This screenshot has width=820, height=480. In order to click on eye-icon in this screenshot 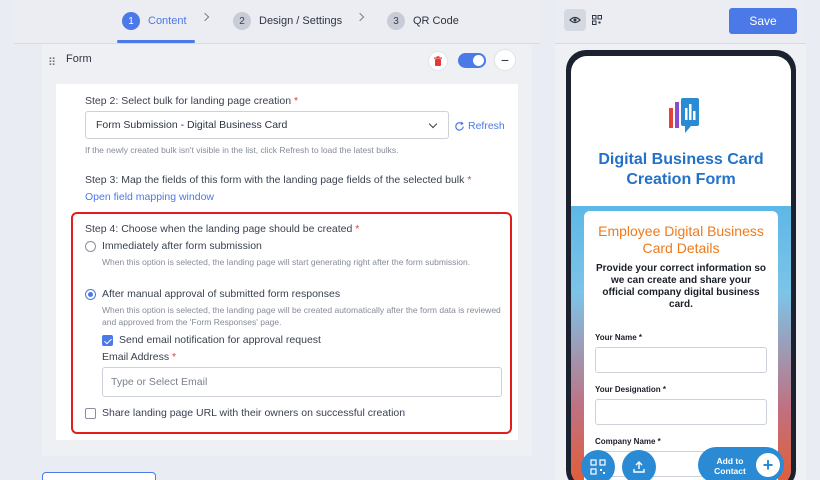, I will do `click(575, 20)`.